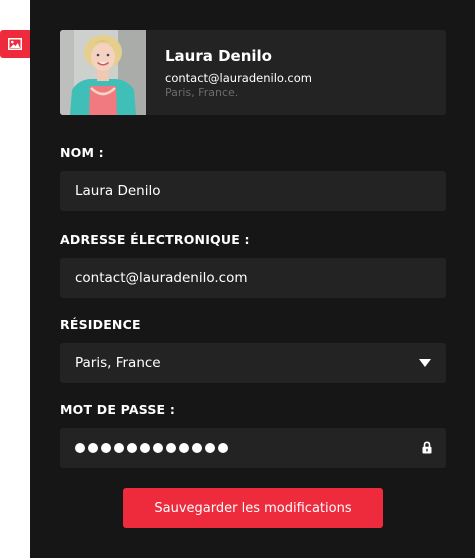 Image resolution: width=475 pixels, height=558 pixels. What do you see at coordinates (425, 363) in the screenshot?
I see `chevron-down-icon` at bounding box center [425, 363].